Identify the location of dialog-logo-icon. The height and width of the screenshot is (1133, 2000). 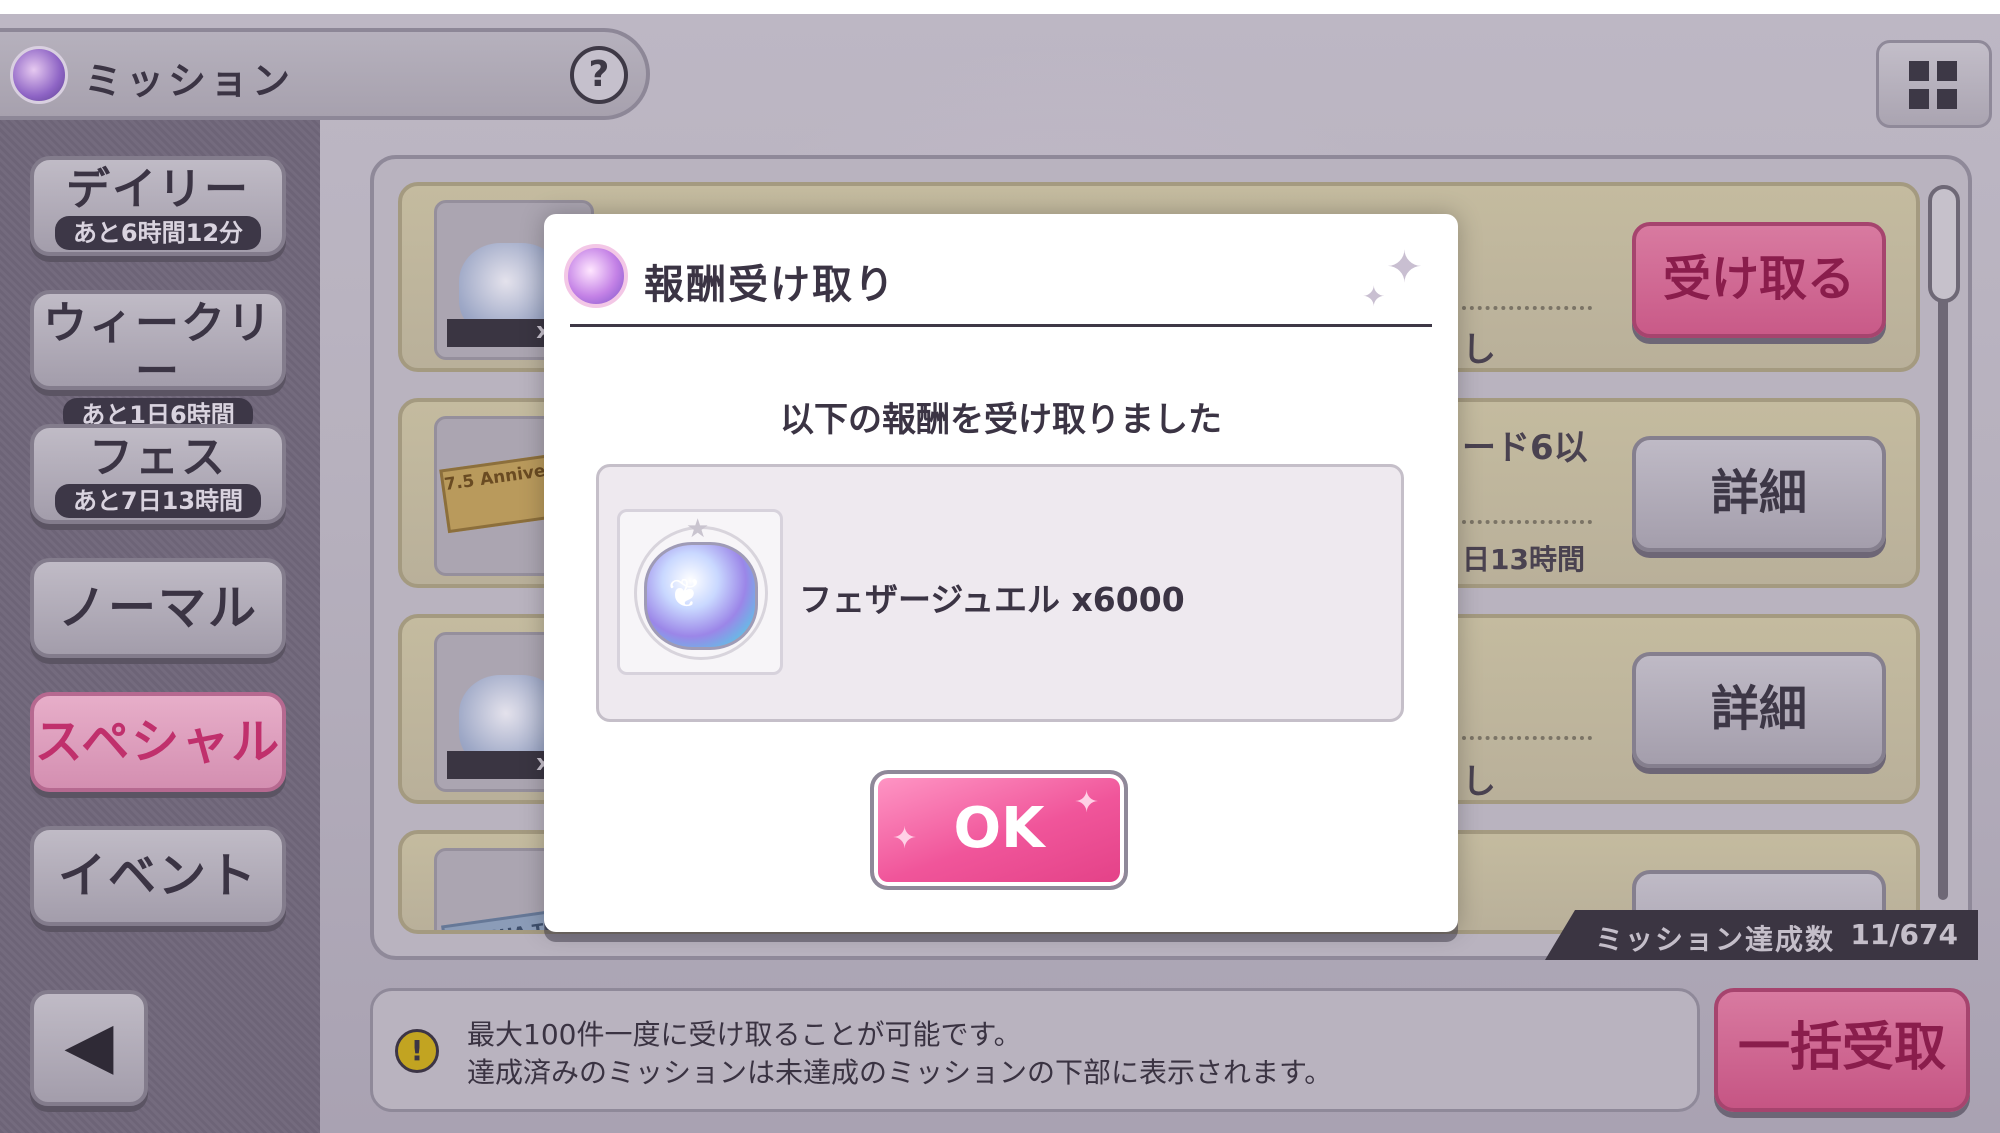
(596, 276).